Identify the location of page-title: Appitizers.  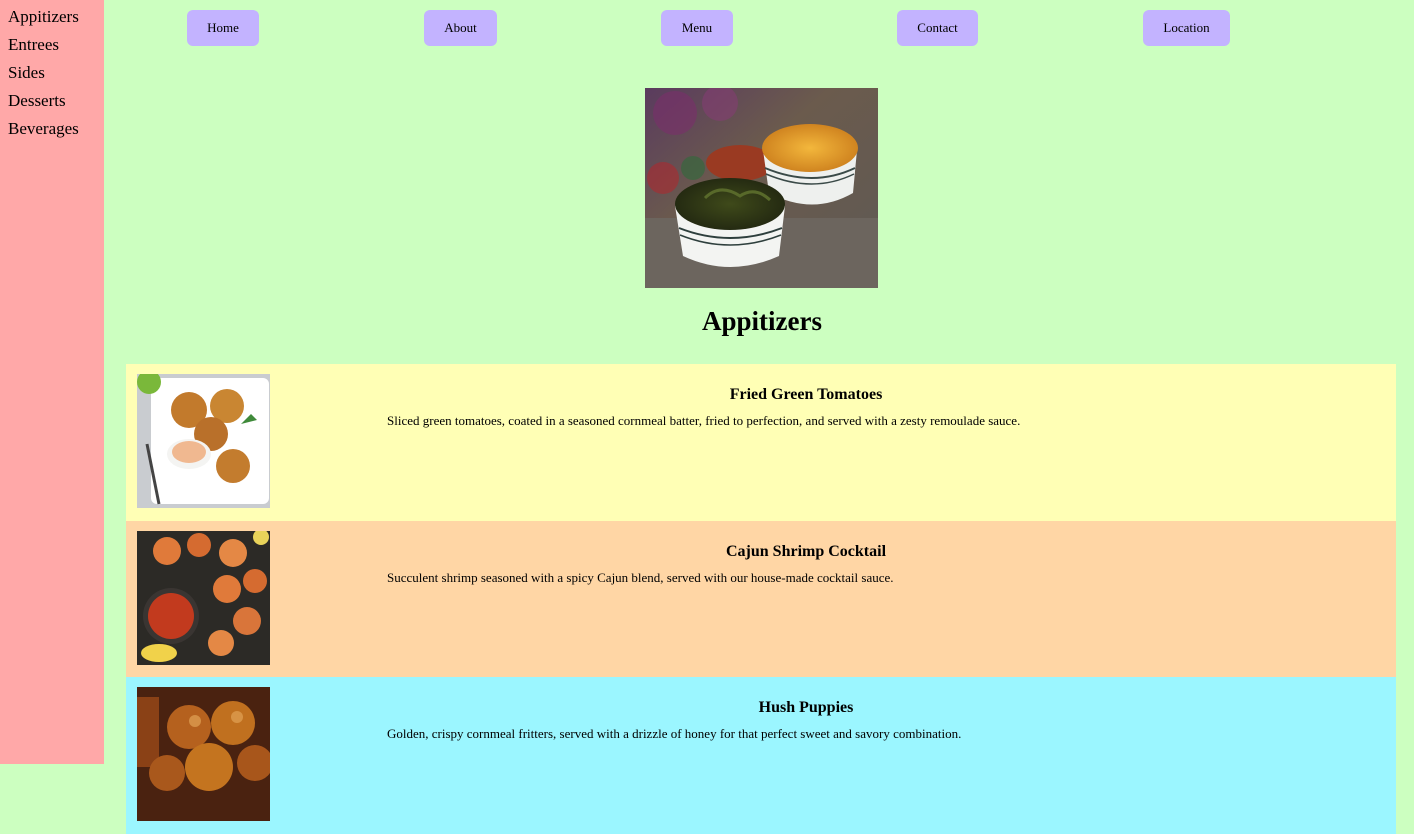
(762, 321).